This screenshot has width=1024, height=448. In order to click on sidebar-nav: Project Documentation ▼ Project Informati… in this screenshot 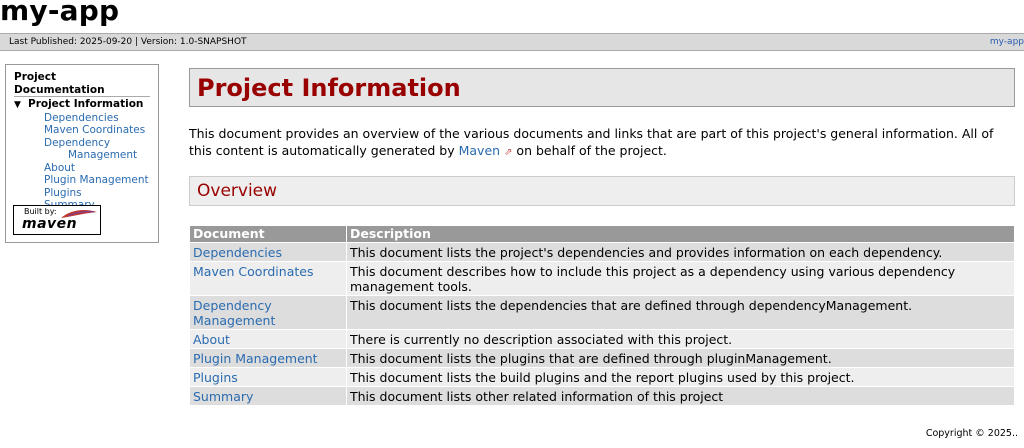, I will do `click(82, 141)`.